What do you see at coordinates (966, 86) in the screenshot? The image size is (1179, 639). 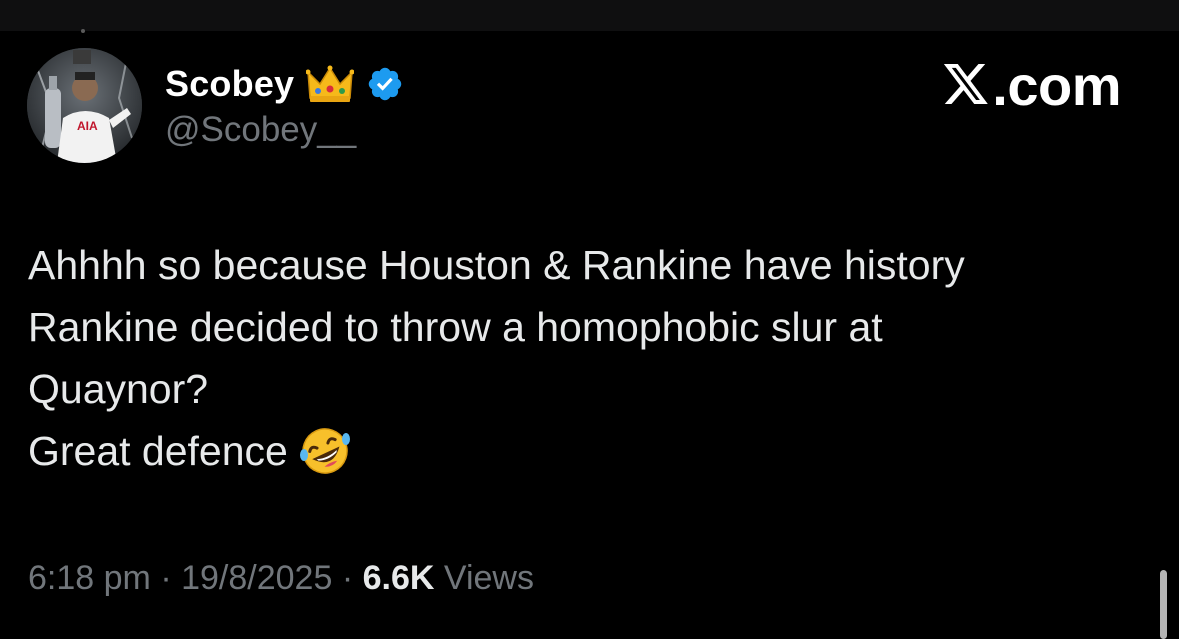 I see `x-logo-icon` at bounding box center [966, 86].